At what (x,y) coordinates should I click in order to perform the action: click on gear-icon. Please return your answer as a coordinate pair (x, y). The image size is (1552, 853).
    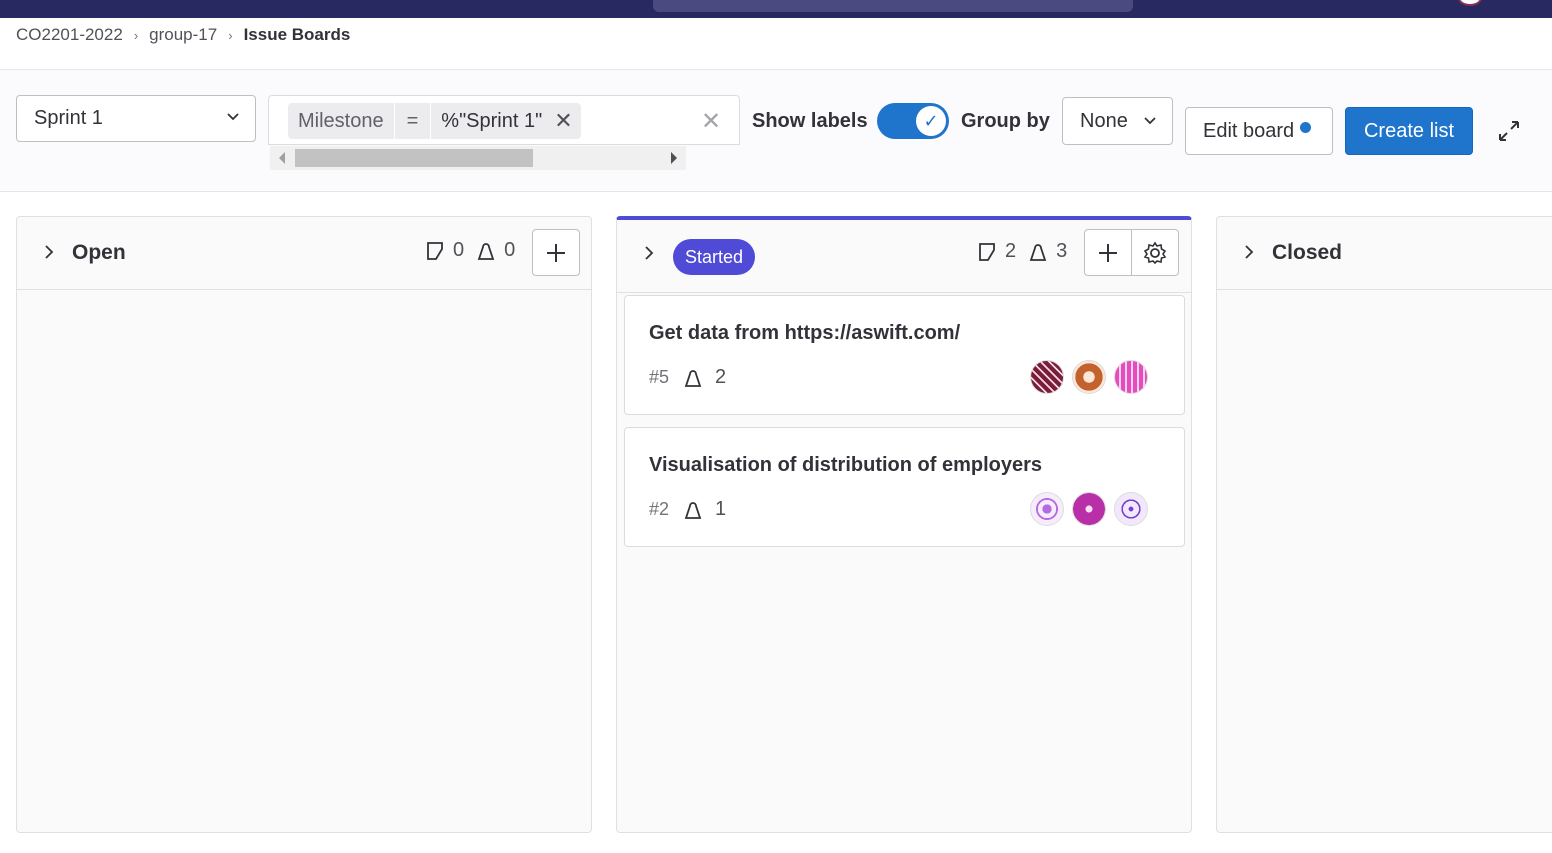
    Looking at the image, I should click on (1155, 252).